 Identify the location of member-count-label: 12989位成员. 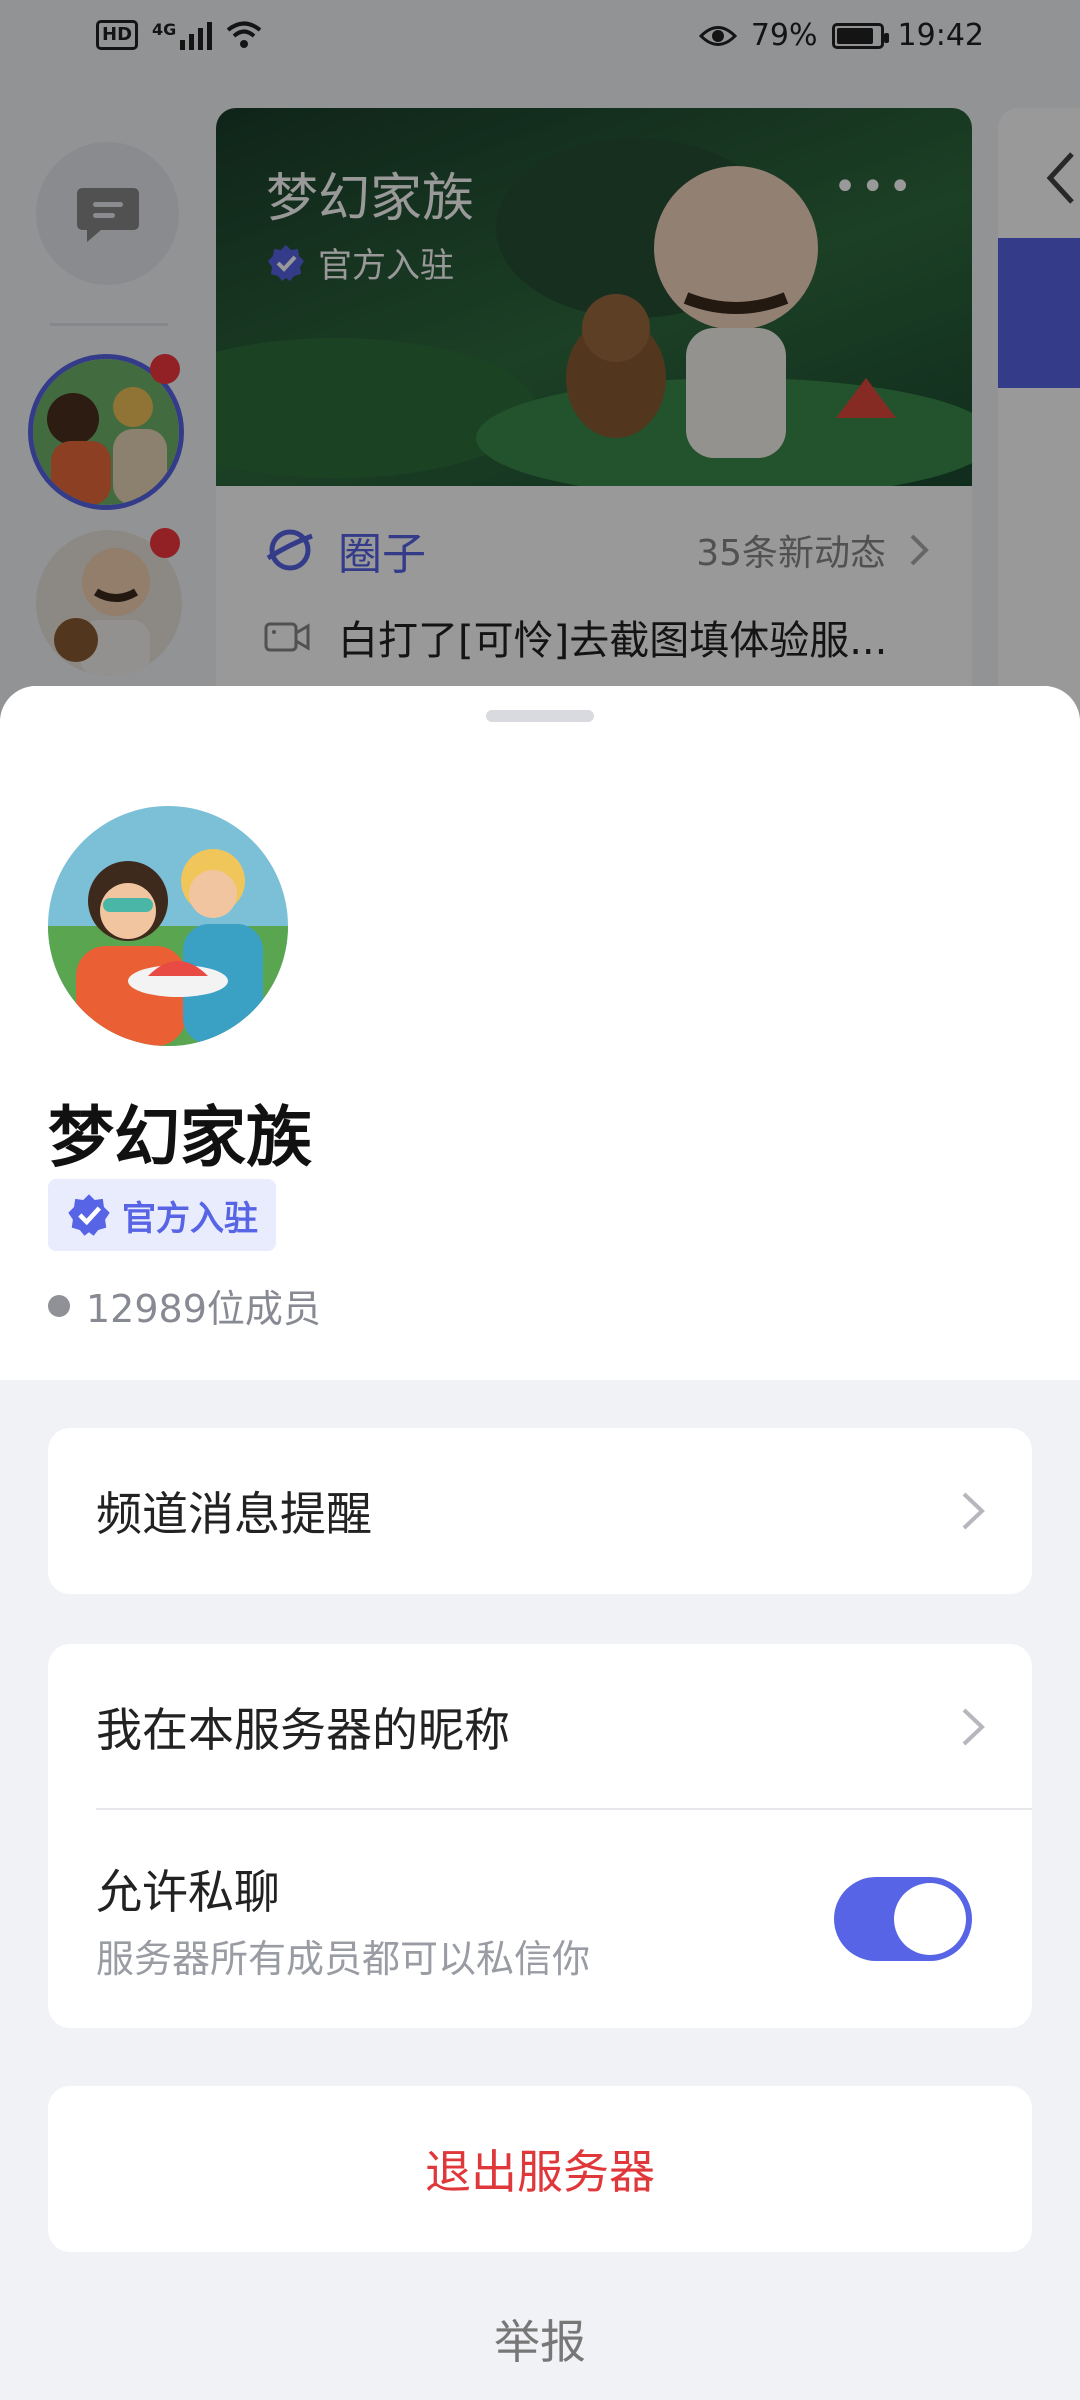
(203, 1309).